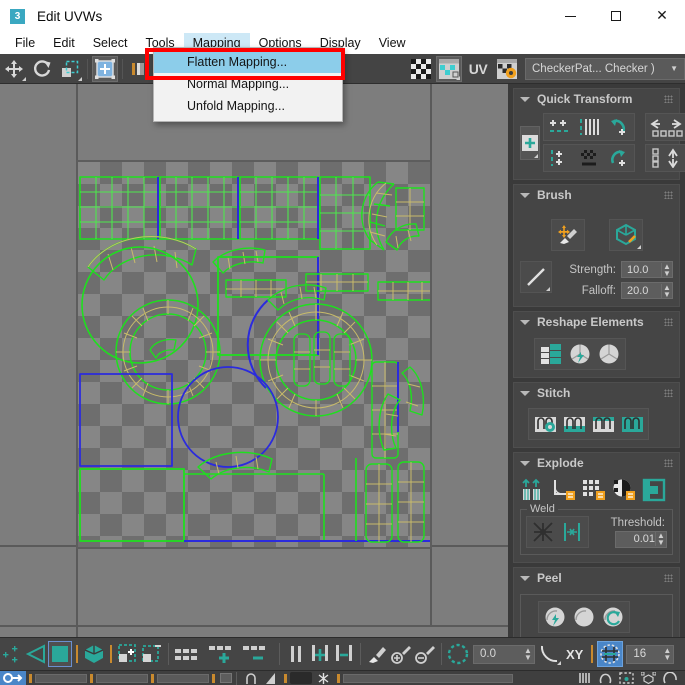  What do you see at coordinates (140, 69) in the screenshot?
I see `mirror-horizontal-icon` at bounding box center [140, 69].